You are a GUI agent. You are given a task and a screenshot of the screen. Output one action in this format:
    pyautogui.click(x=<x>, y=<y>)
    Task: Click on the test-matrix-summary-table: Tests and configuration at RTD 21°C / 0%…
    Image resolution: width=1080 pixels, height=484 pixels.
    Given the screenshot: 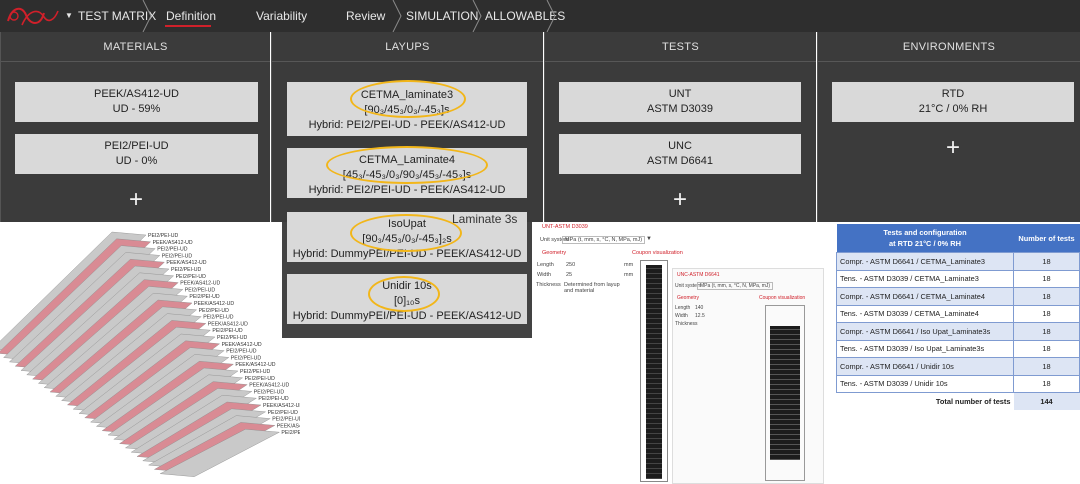 What is the action you would take?
    pyautogui.click(x=958, y=317)
    